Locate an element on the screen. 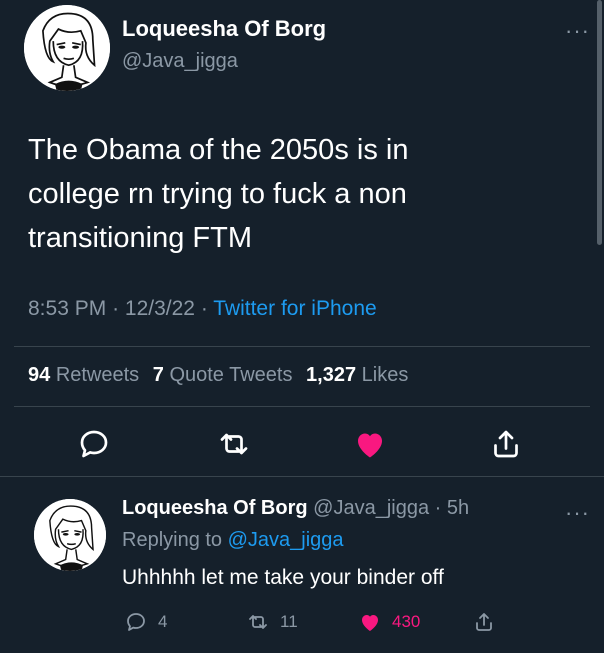 This screenshot has width=604, height=653. likes-label: Likes is located at coordinates (385, 375).